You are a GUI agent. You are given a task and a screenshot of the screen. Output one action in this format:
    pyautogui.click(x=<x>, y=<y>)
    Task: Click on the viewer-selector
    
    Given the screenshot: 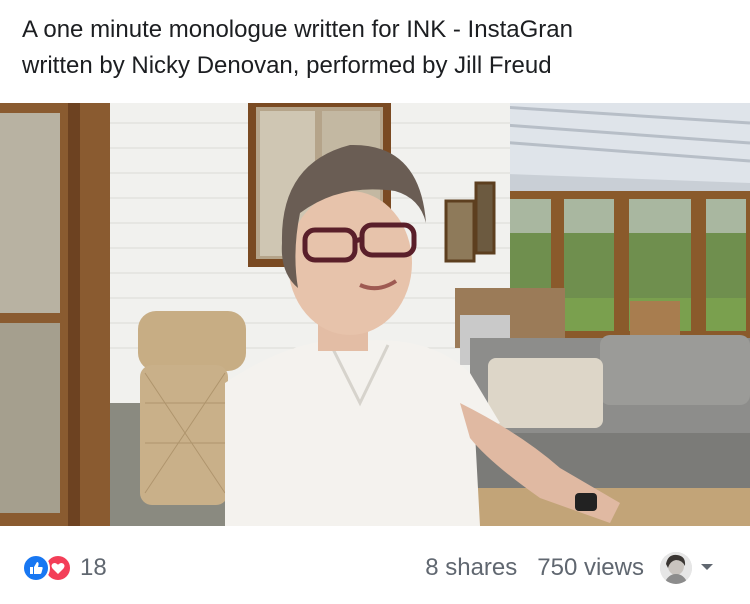 What is the action you would take?
    pyautogui.click(x=687, y=568)
    